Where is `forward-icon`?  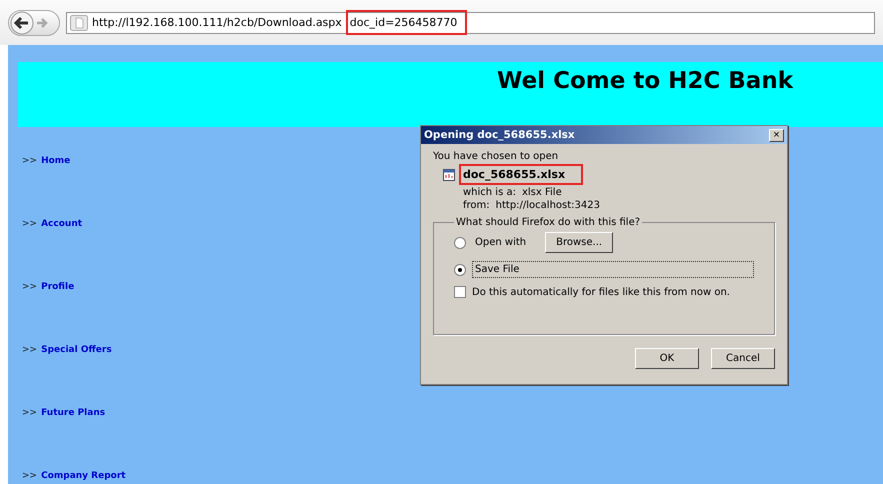
forward-icon is located at coordinates (42, 23).